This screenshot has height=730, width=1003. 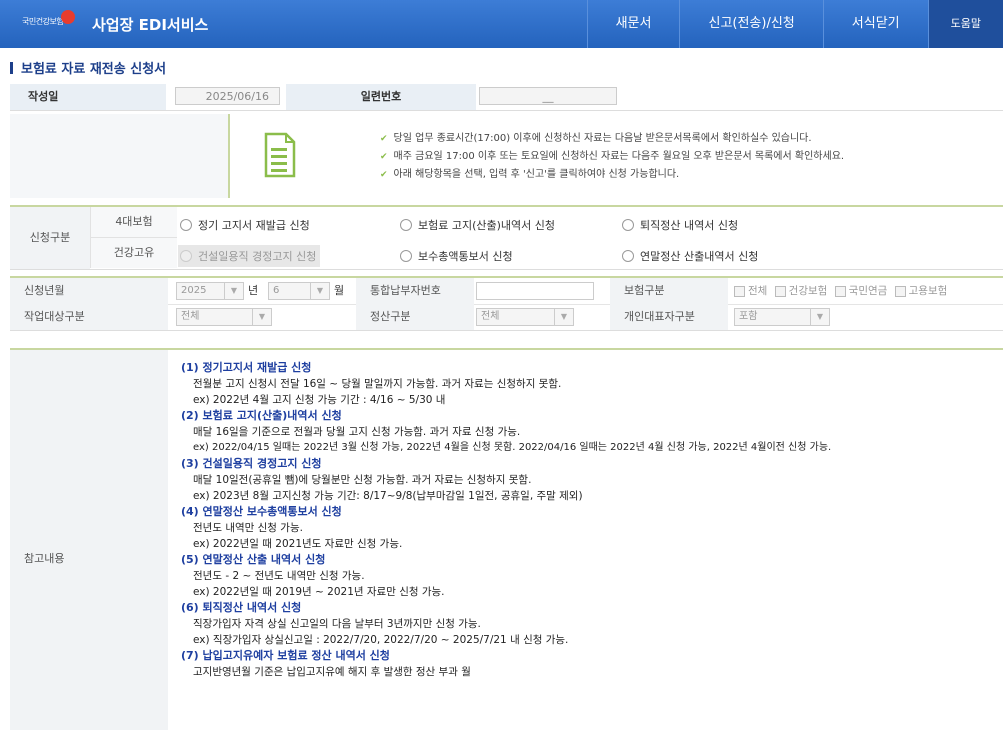 What do you see at coordinates (246, 367) in the screenshot?
I see `ref-heading: (1) 정기고지서 재발급 신청` at bounding box center [246, 367].